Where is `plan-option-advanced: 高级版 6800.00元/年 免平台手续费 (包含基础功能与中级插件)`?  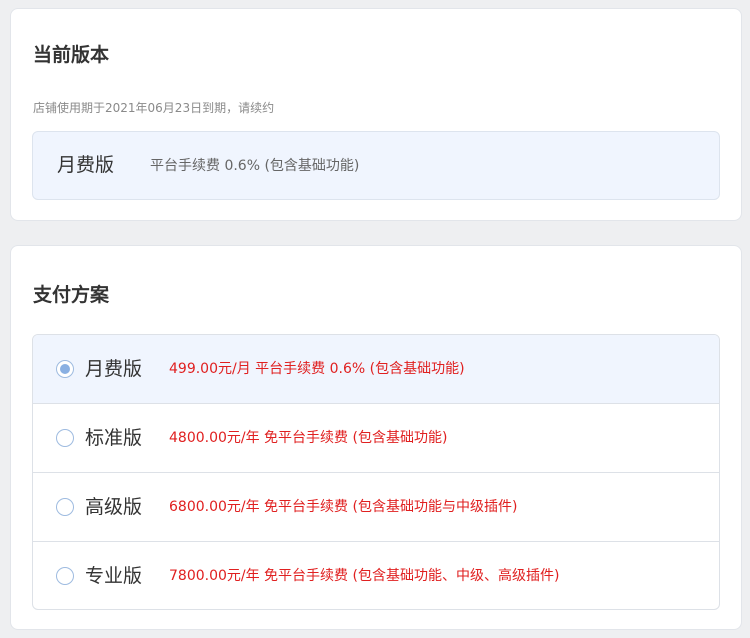
plan-option-advanced: 高级版 6800.00元/年 免平台手续费 (包含基础功能与中级插件) is located at coordinates (376, 507).